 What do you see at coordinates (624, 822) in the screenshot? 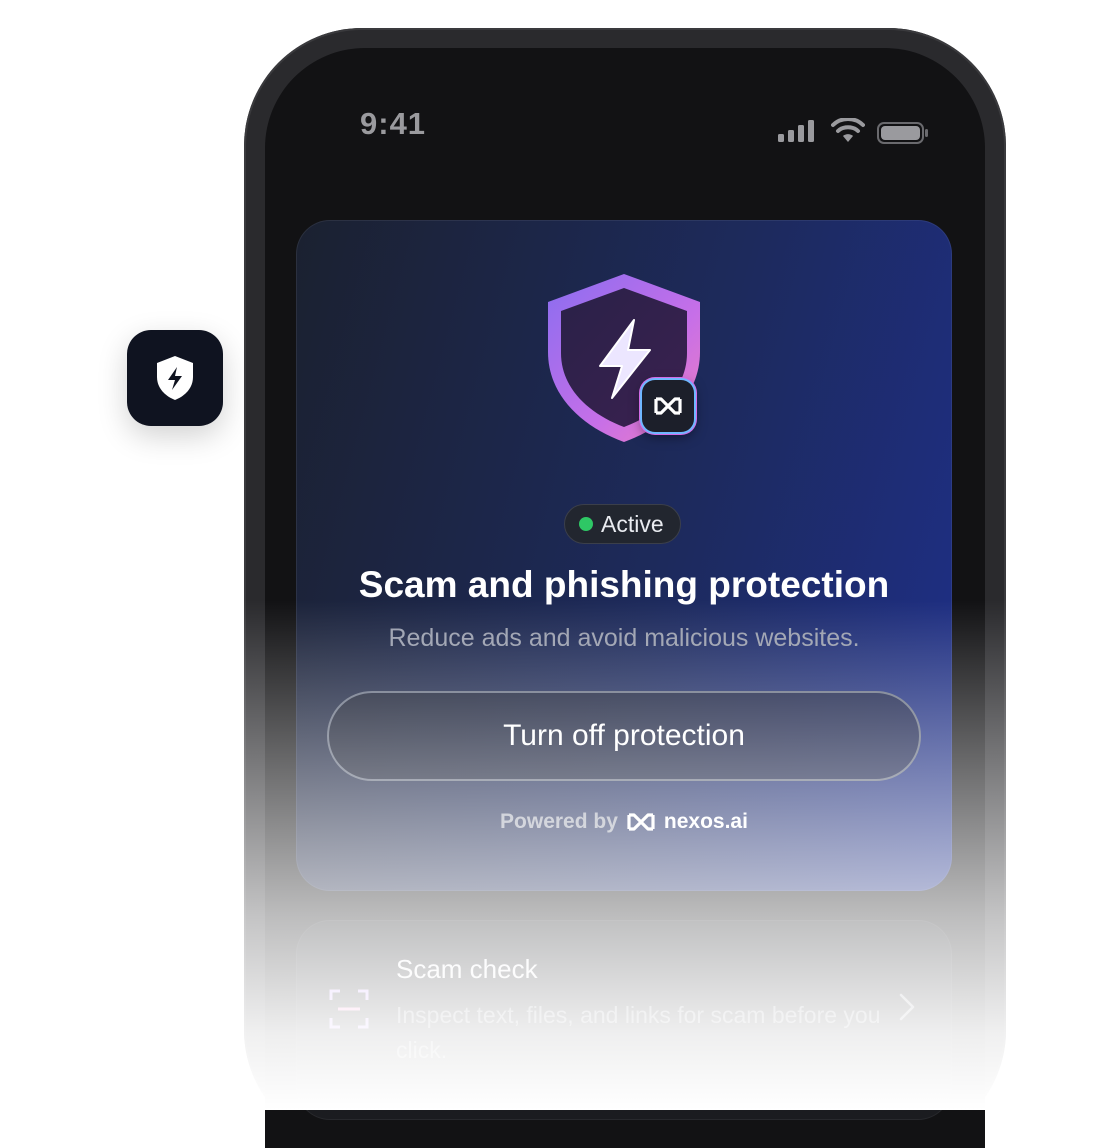
I see `powered-by-line: Powered by nexos.ai` at bounding box center [624, 822].